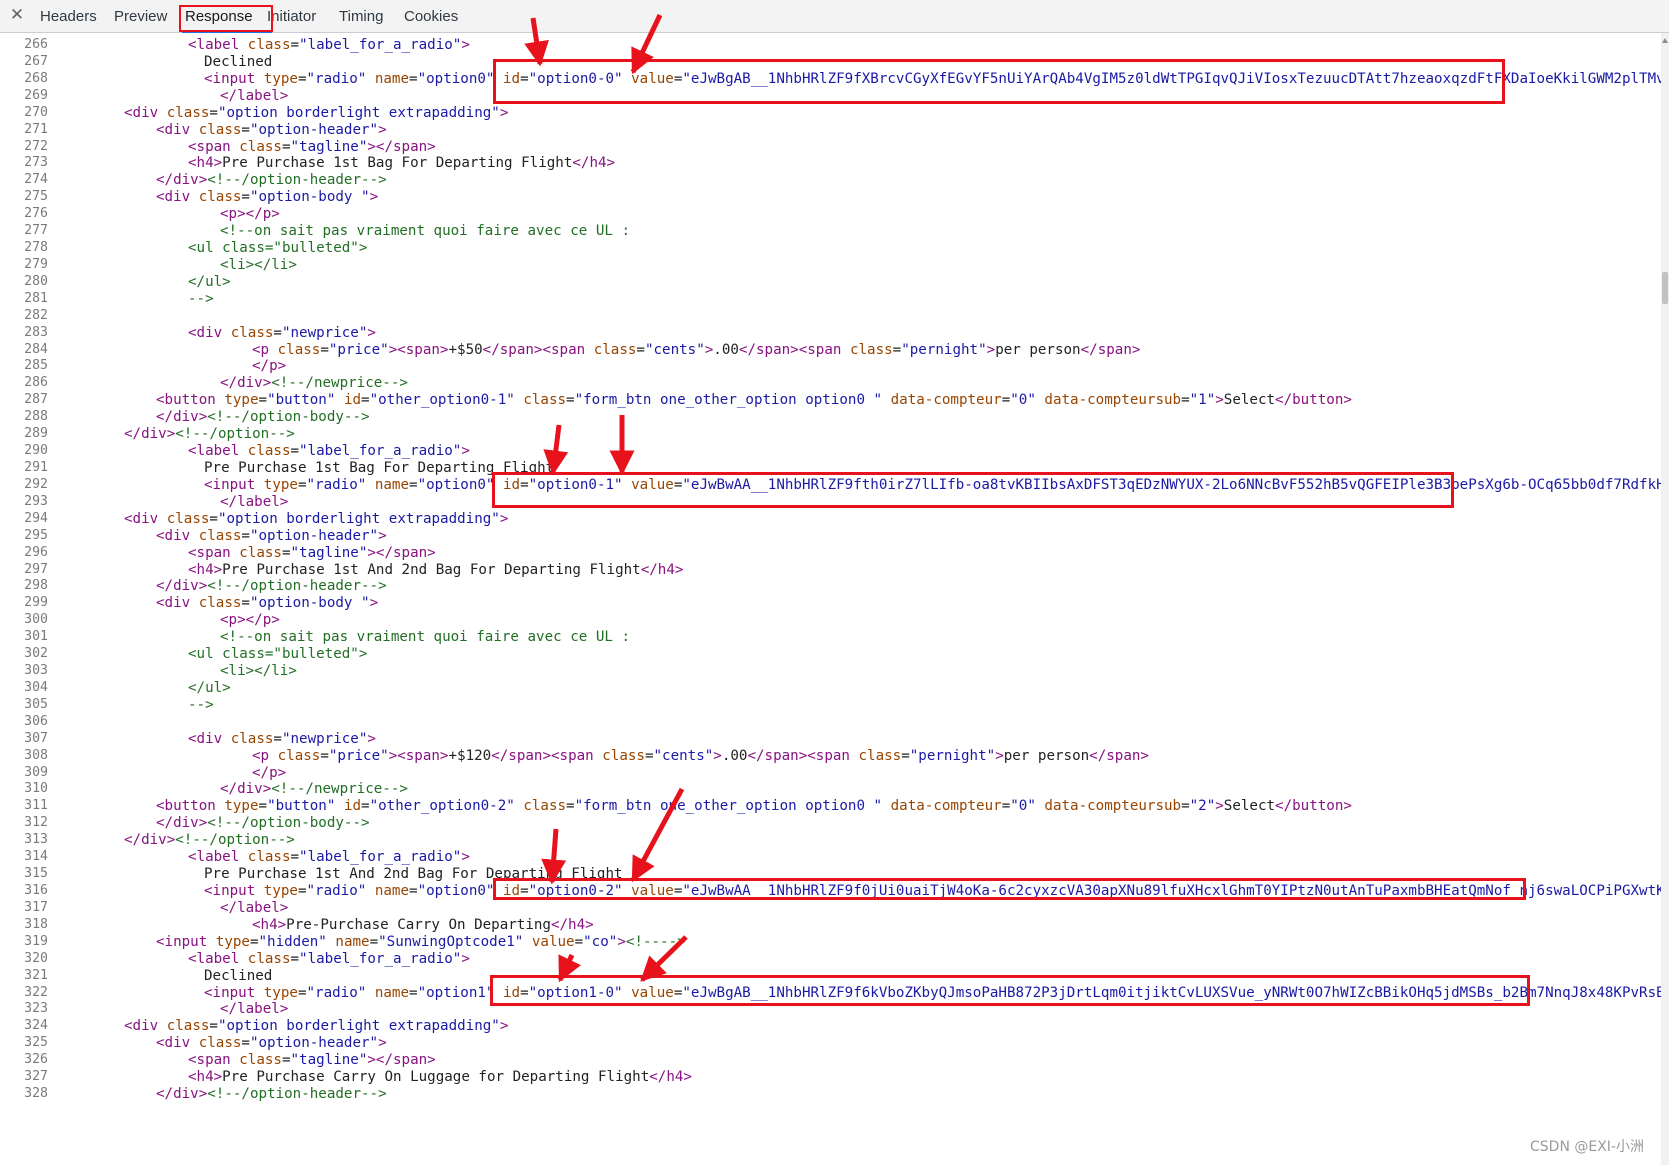 Image resolution: width=1669 pixels, height=1165 pixels. Describe the element at coordinates (944, 350) in the screenshot. I see `code-token: "pernight"` at that location.